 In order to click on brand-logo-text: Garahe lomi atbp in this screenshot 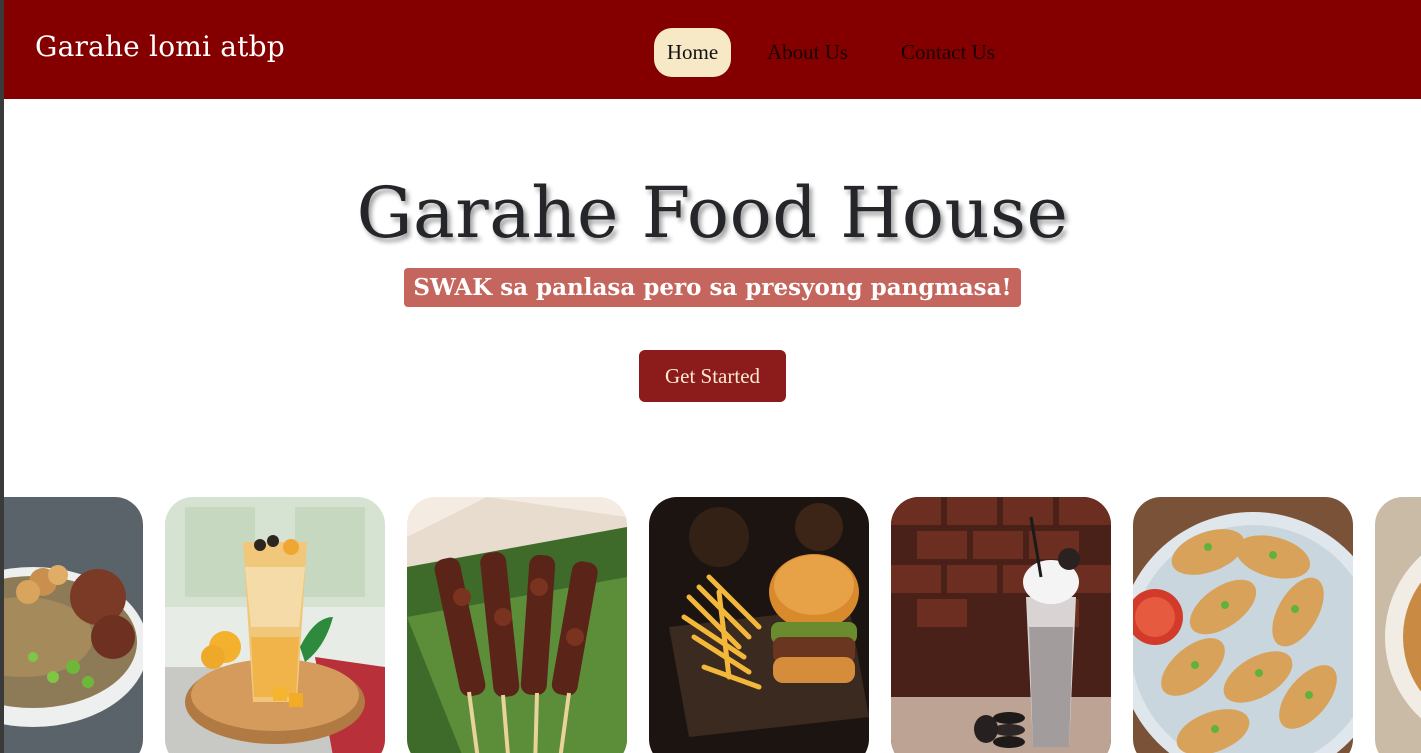, I will do `click(160, 46)`.